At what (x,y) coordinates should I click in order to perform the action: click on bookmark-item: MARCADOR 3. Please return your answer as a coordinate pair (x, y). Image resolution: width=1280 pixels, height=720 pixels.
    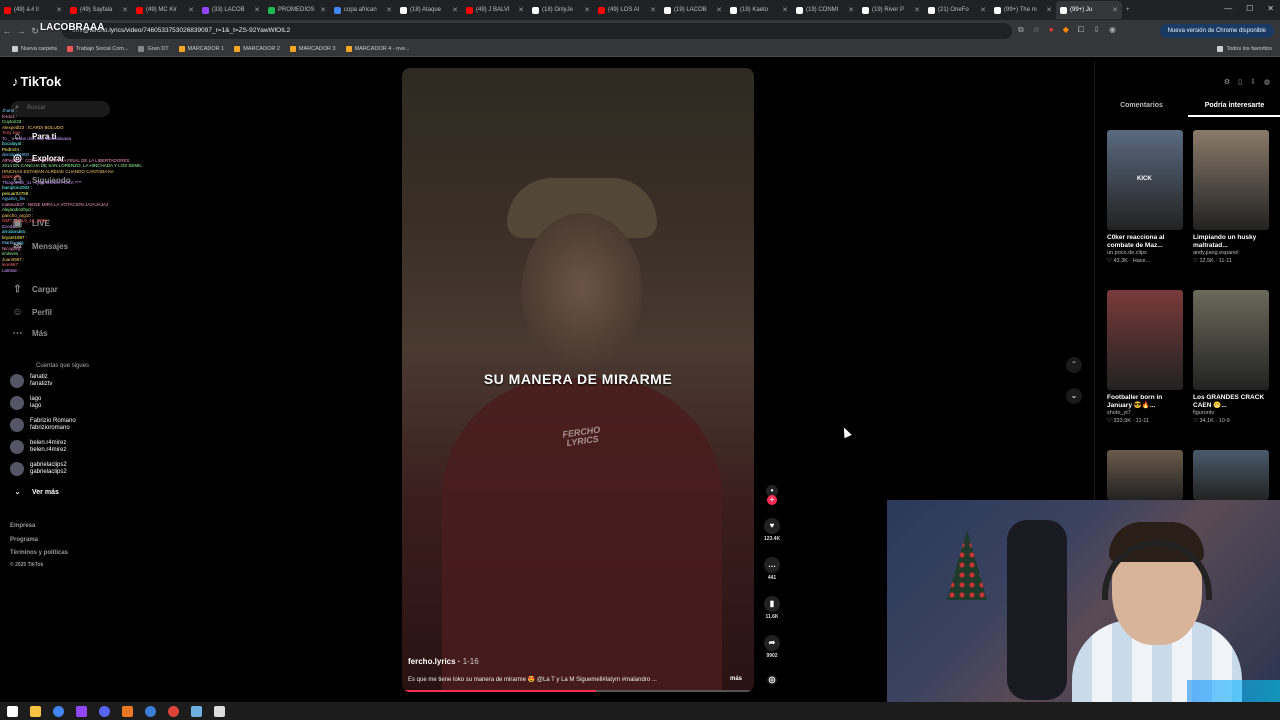
    Looking at the image, I should click on (312, 49).